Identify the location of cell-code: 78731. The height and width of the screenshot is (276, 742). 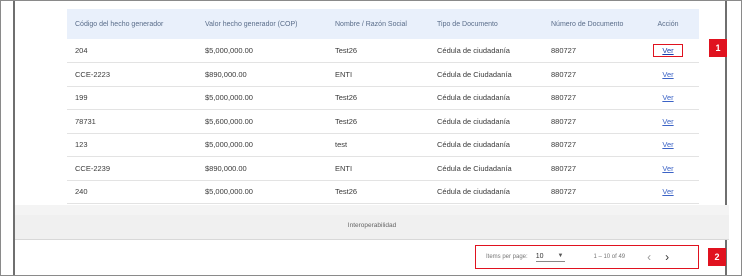
(85, 121).